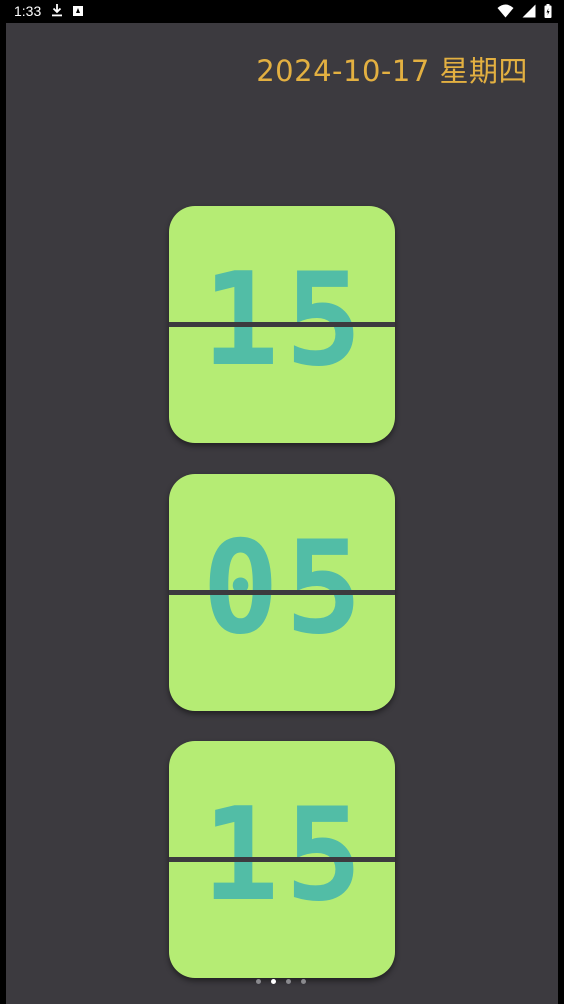 The image size is (564, 1004). Describe the element at coordinates (392, 71) in the screenshot. I see `date-label: 2024-10-17 星期四` at that location.